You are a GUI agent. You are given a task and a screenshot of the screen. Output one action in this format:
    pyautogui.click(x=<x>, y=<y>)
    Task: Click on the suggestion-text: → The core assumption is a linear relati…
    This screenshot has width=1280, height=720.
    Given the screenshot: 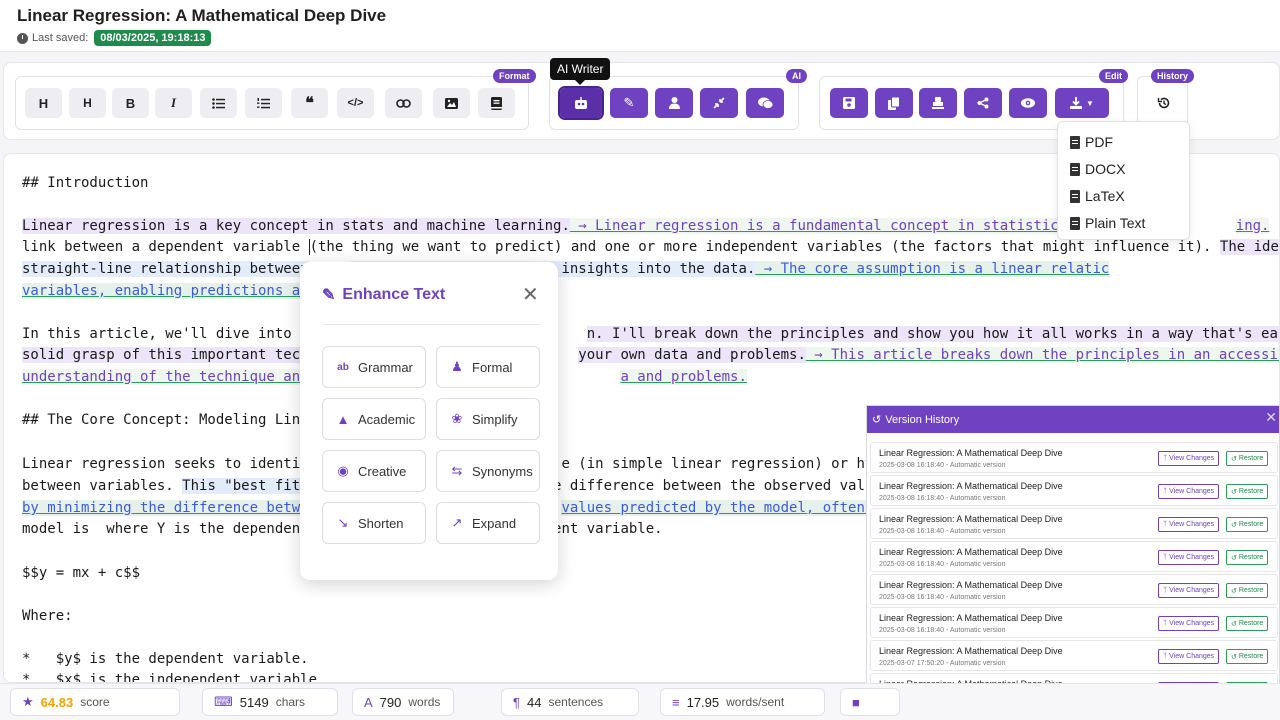 What is the action you would take?
    pyautogui.click(x=932, y=269)
    